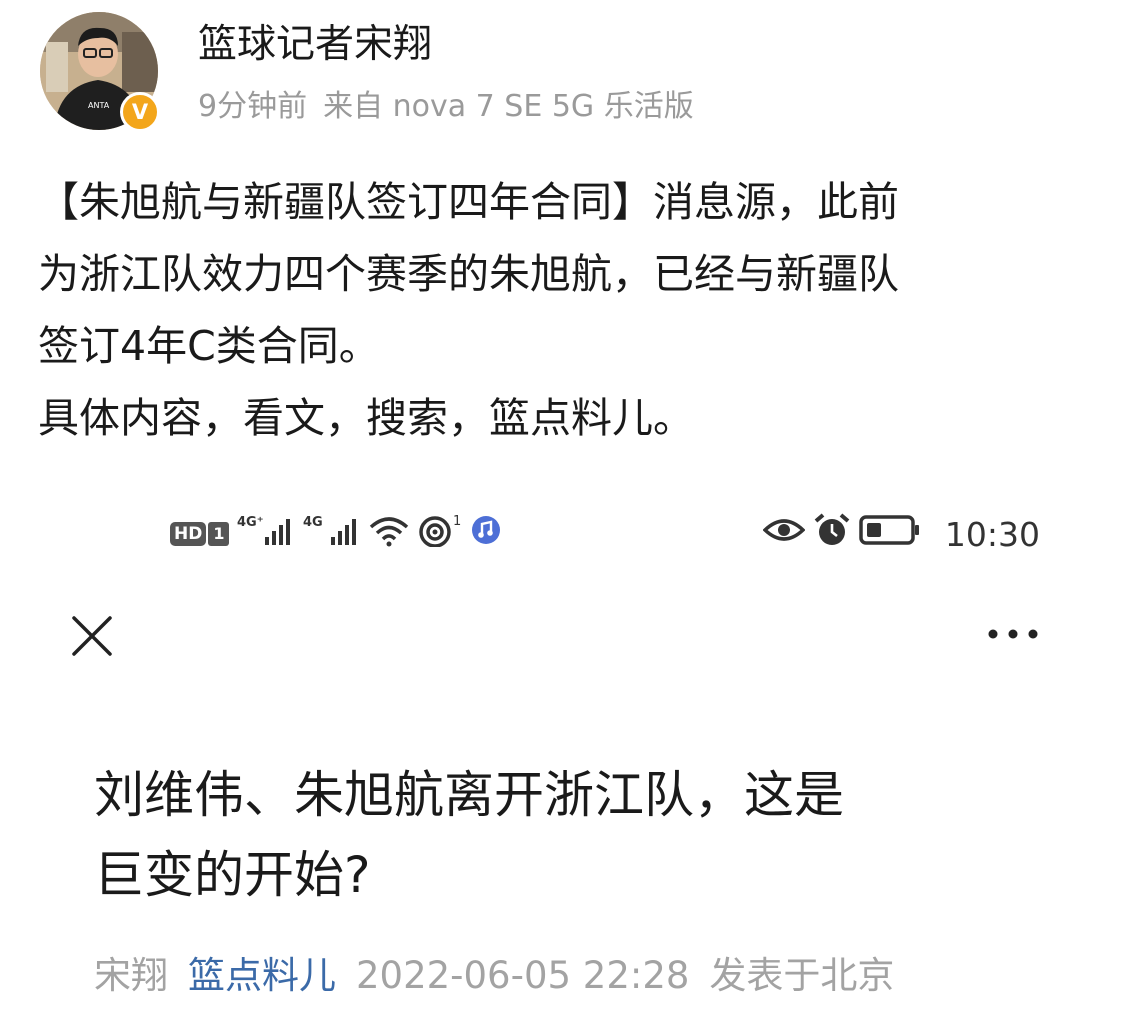 The height and width of the screenshot is (1023, 1125). I want to click on more-options-icon, so click(1013, 634).